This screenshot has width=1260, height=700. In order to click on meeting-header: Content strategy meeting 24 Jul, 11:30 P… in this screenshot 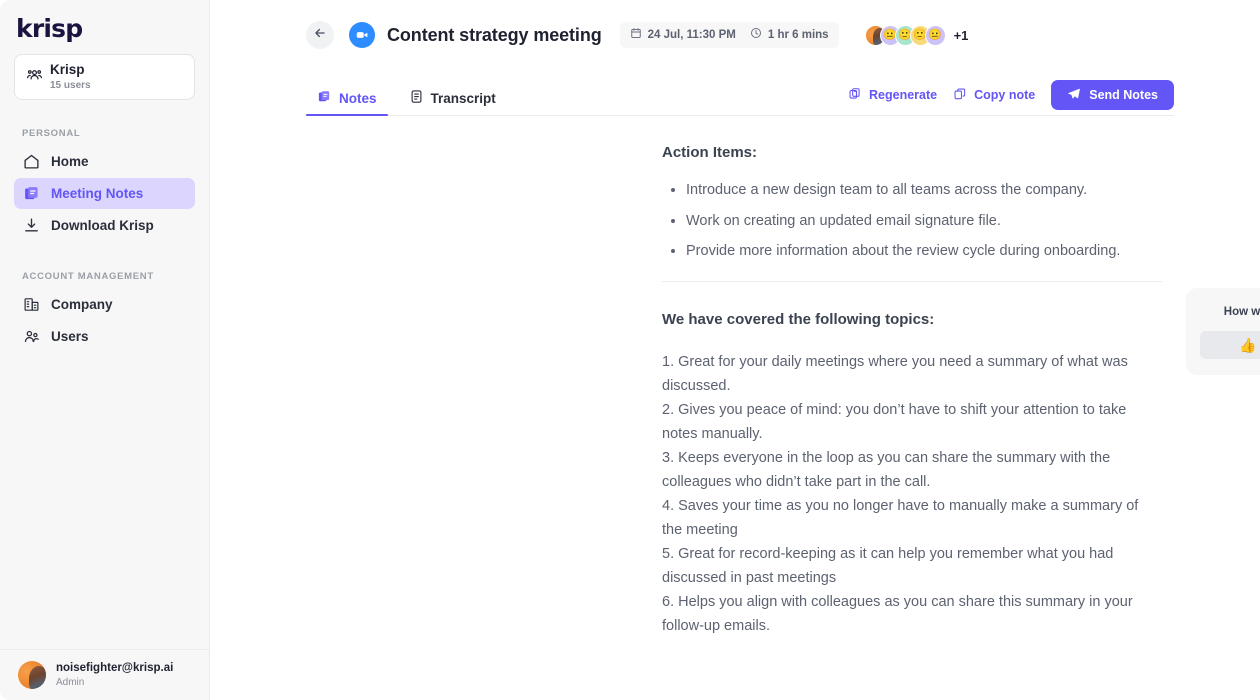, I will do `click(735, 35)`.